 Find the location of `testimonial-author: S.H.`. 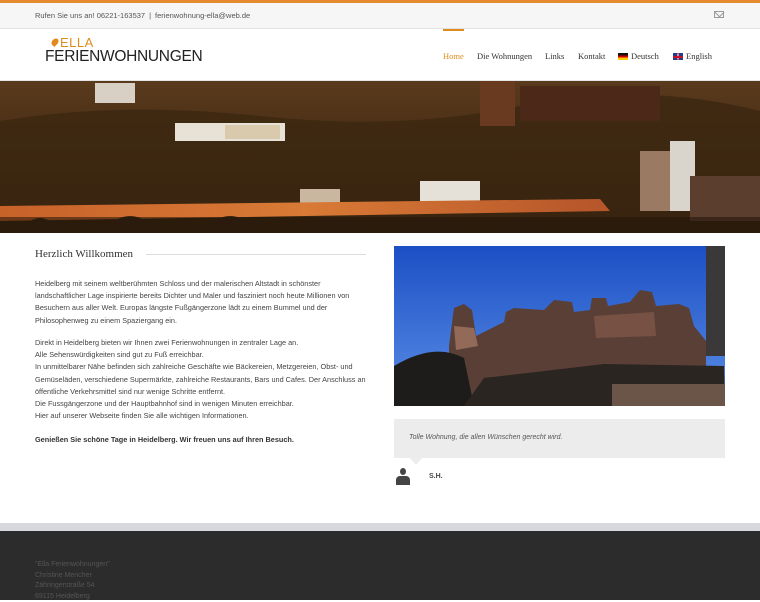

testimonial-author: S.H. is located at coordinates (436, 476).